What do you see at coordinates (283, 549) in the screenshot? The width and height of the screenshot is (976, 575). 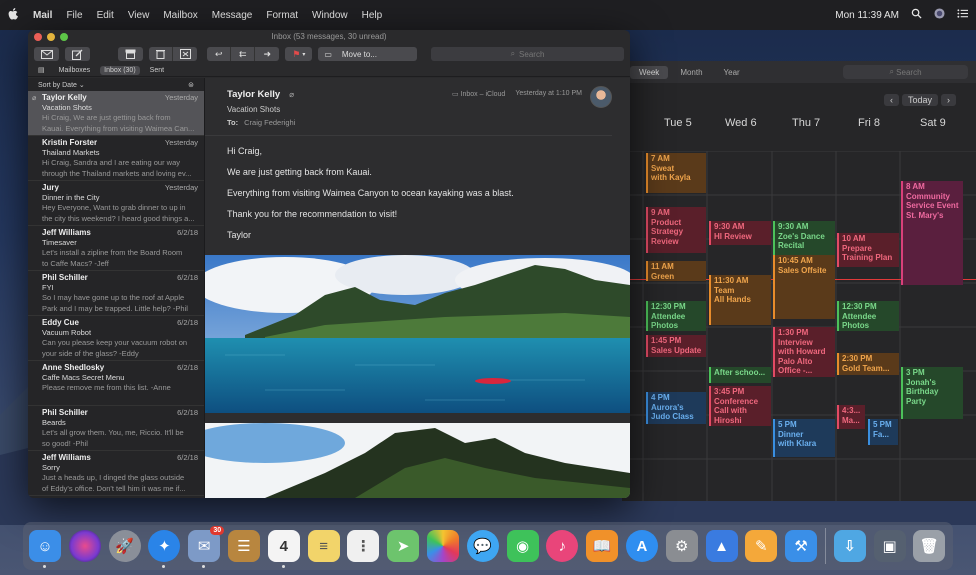 I see `calendar-icon: 4` at bounding box center [283, 549].